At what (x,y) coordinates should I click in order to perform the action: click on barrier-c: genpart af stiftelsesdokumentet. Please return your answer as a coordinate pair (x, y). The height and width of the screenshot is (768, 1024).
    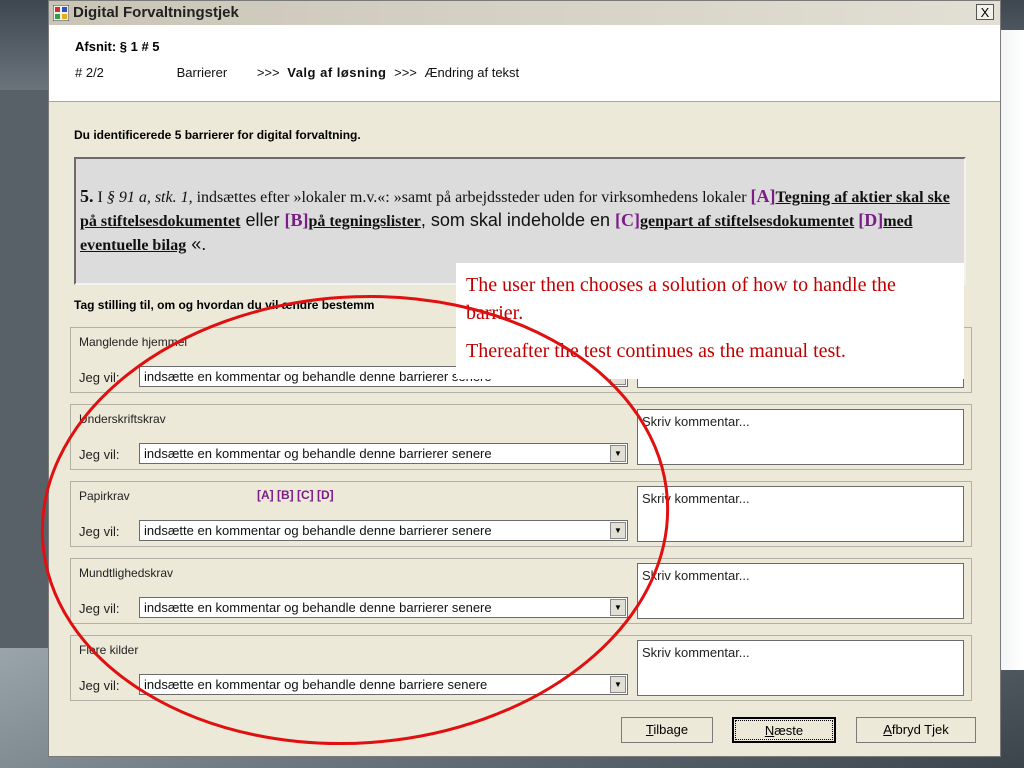
    Looking at the image, I should click on (747, 221).